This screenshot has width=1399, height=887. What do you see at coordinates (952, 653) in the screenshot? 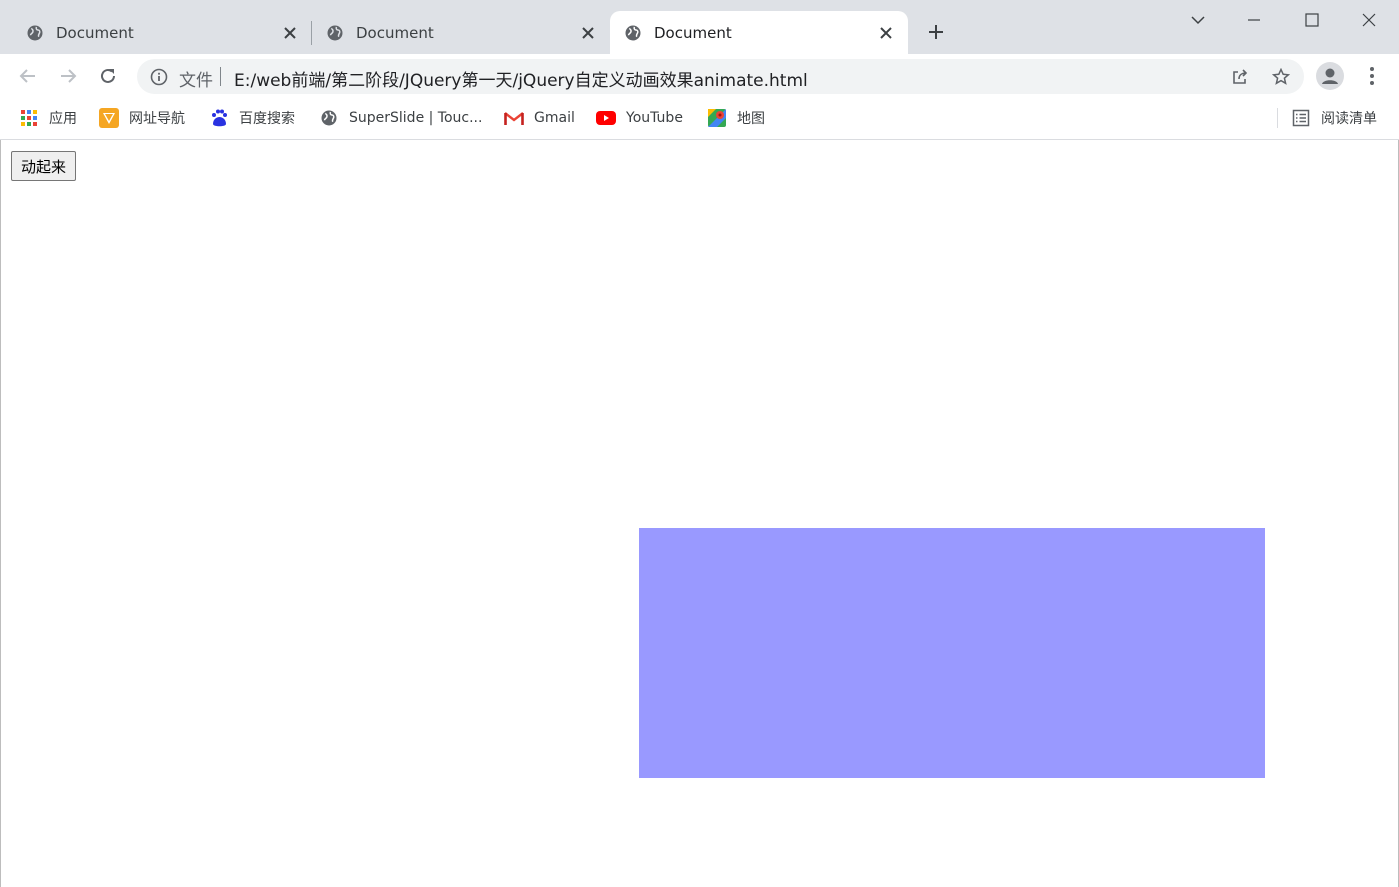
I see `animated-box` at bounding box center [952, 653].